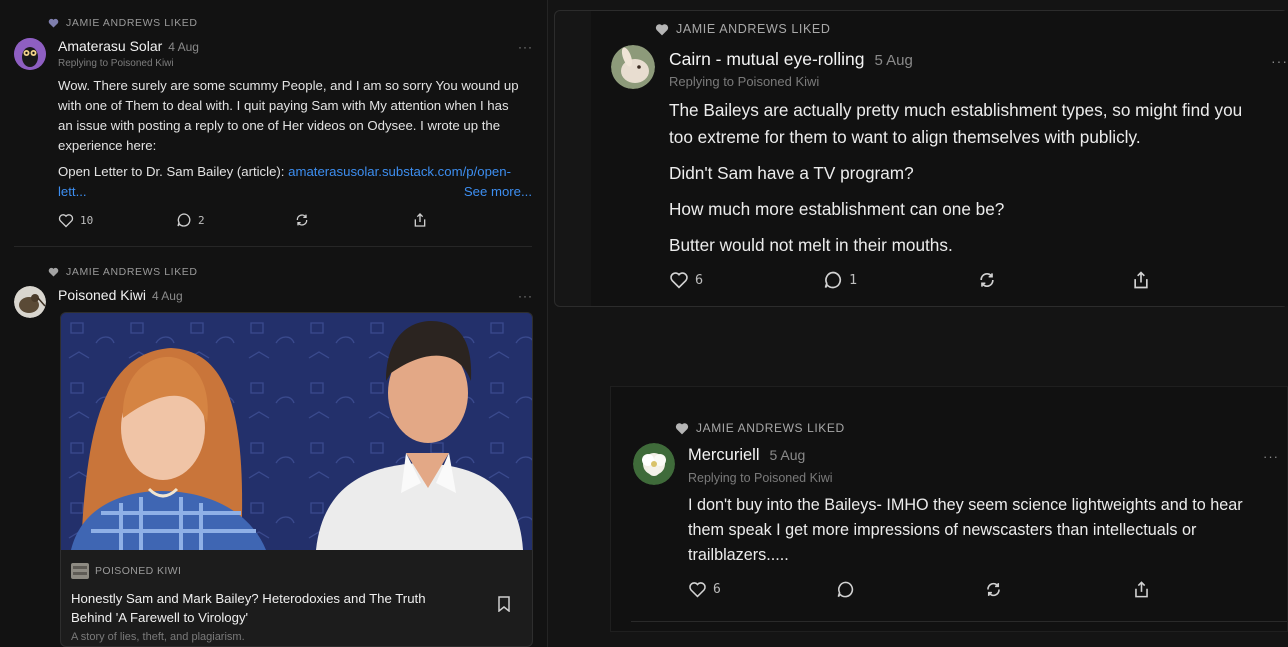  I want to click on hosts-photo, so click(296, 431).